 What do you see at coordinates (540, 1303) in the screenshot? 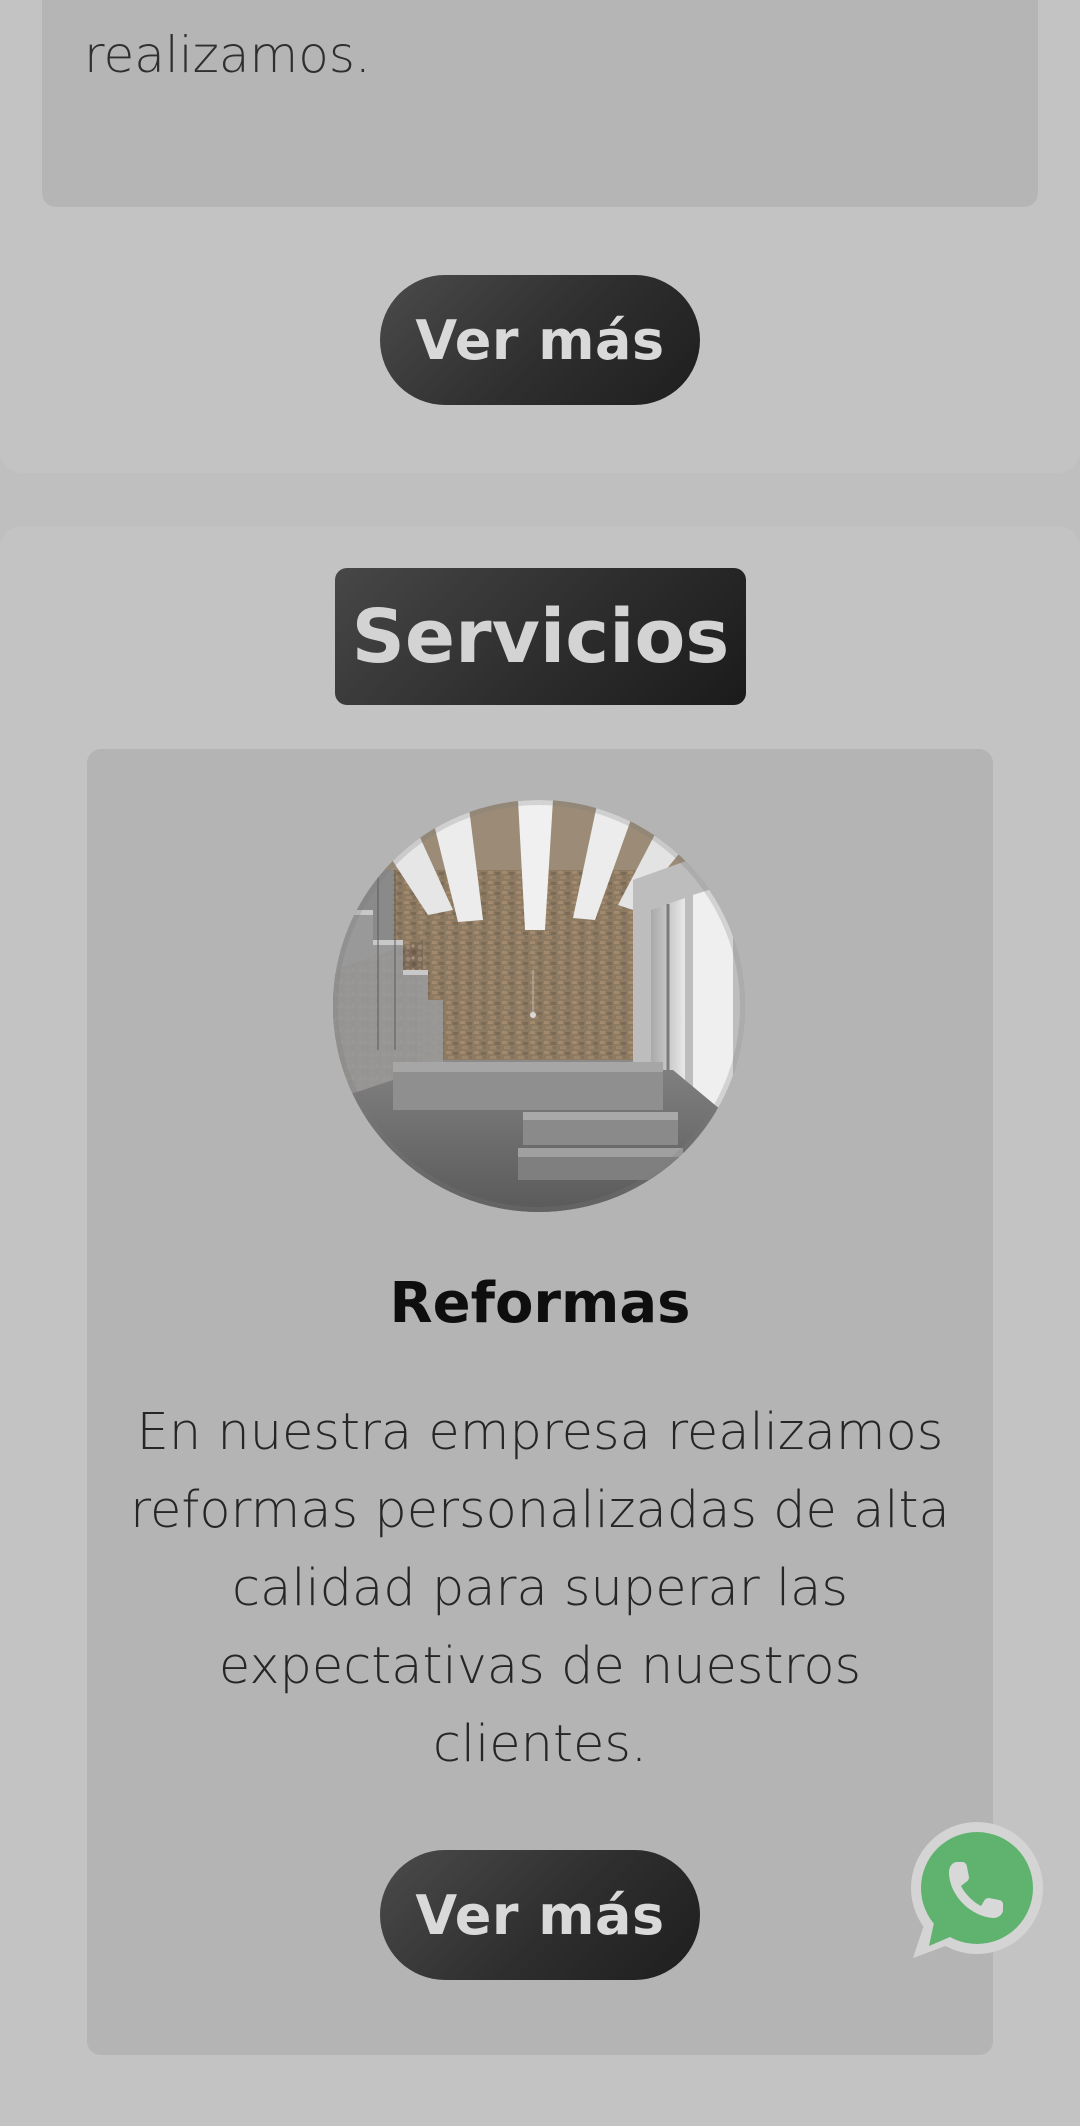
I see `service-title: Reformas` at bounding box center [540, 1303].